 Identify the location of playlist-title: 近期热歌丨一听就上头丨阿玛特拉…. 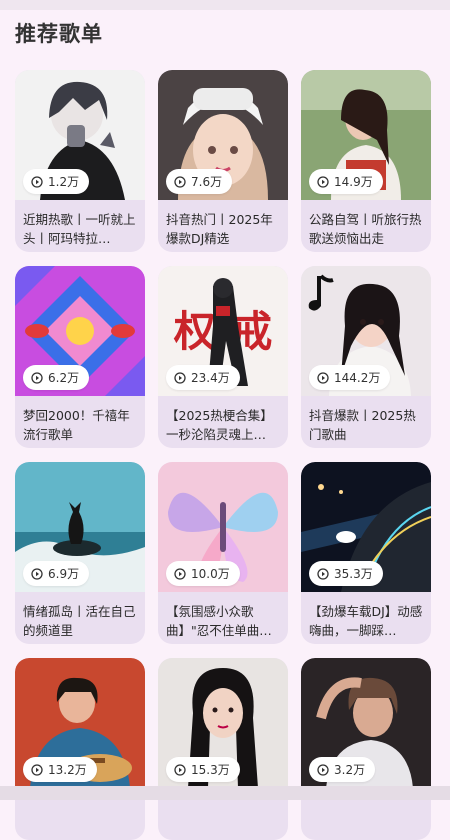
(79, 229).